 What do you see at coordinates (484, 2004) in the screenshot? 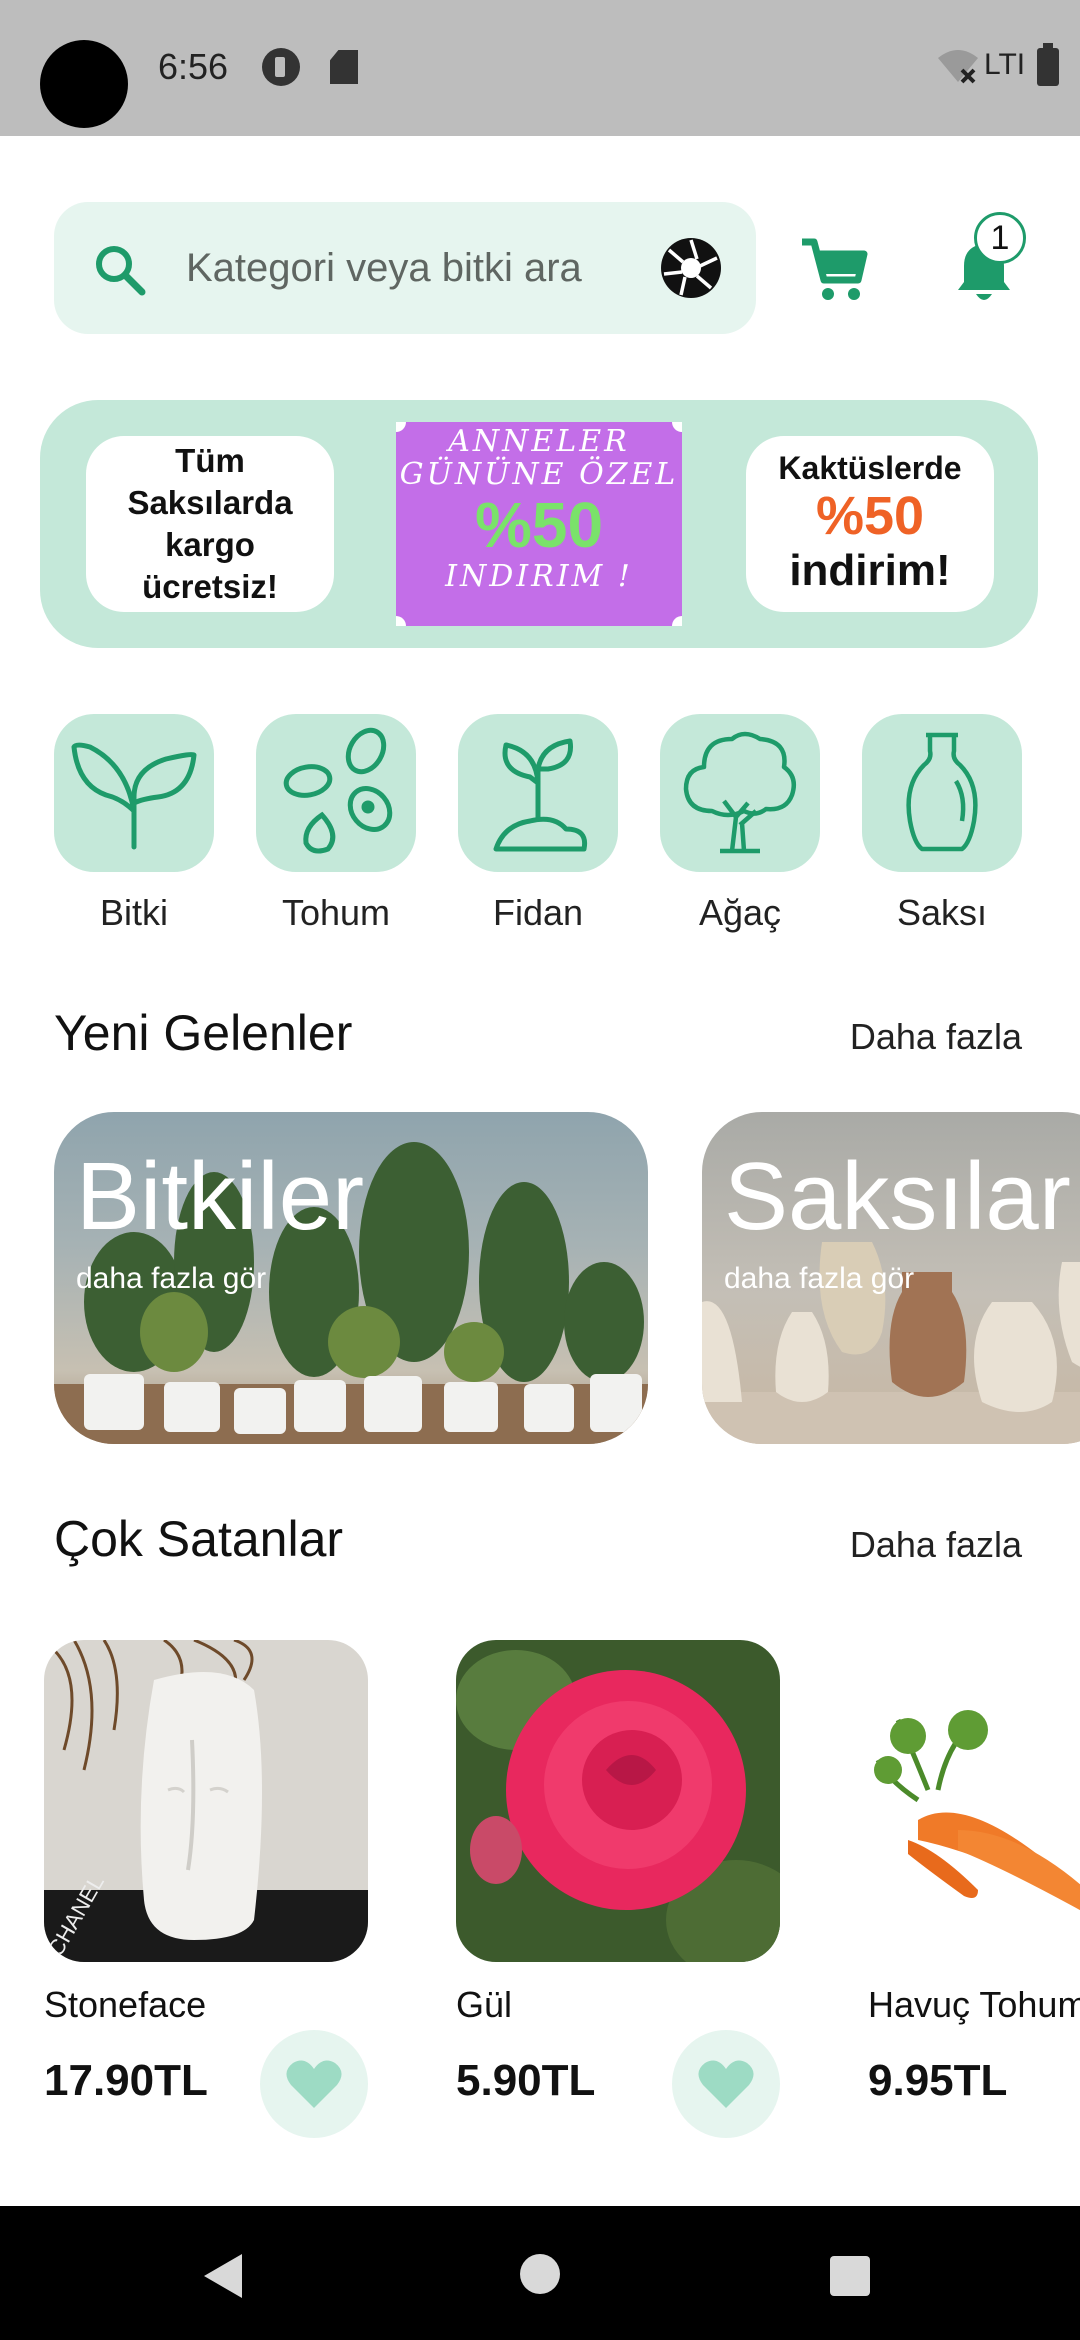
I see `product-name: Gül` at bounding box center [484, 2004].